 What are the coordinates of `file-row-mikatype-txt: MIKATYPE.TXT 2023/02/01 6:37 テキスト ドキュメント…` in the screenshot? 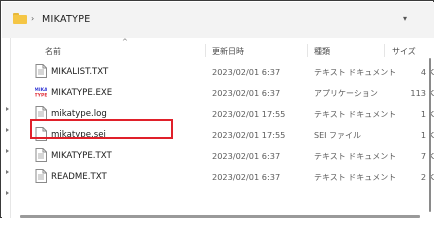 It's located at (226, 155).